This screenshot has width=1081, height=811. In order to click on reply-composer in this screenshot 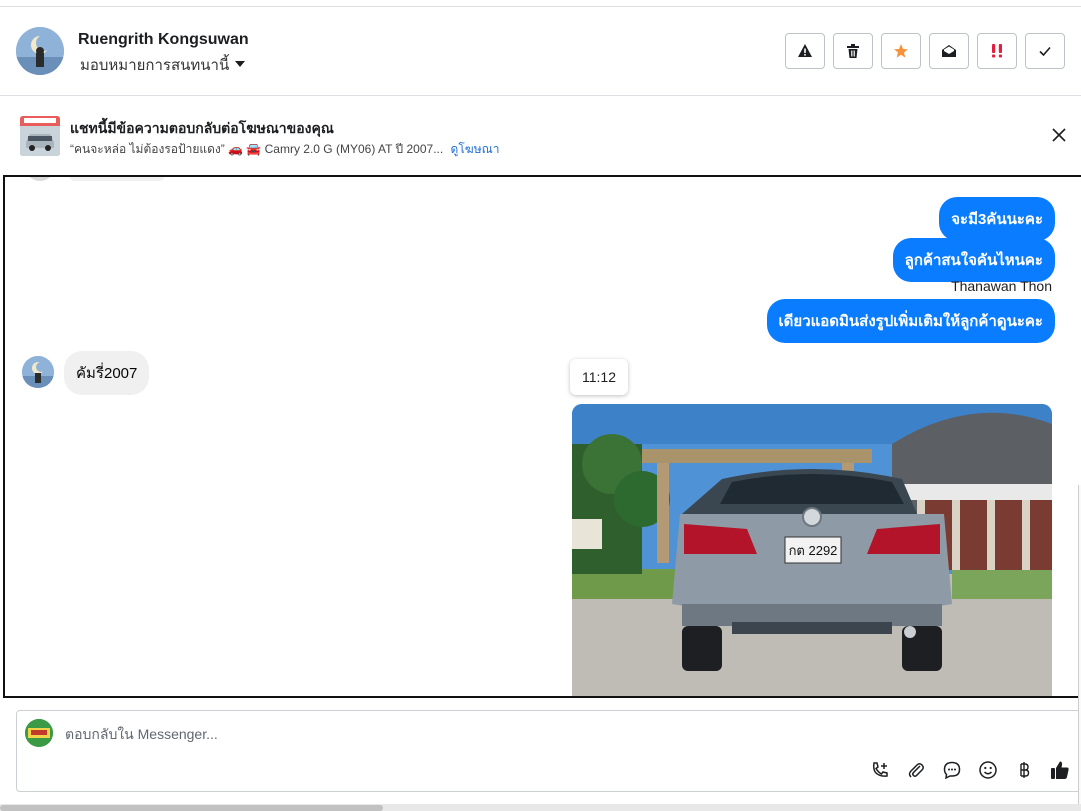, I will do `click(548, 751)`.